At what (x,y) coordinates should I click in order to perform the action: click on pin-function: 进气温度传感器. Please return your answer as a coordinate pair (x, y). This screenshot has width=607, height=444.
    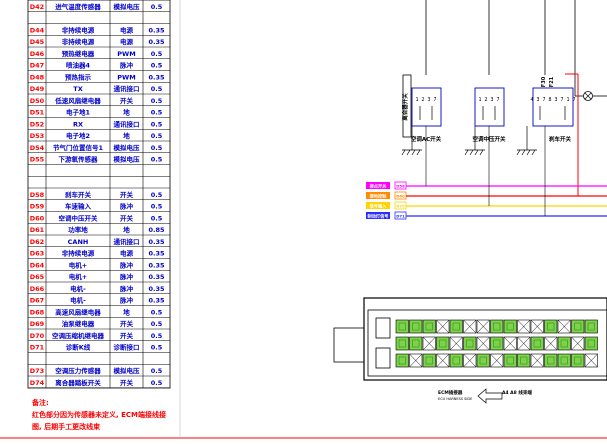
    Looking at the image, I should click on (78, 6).